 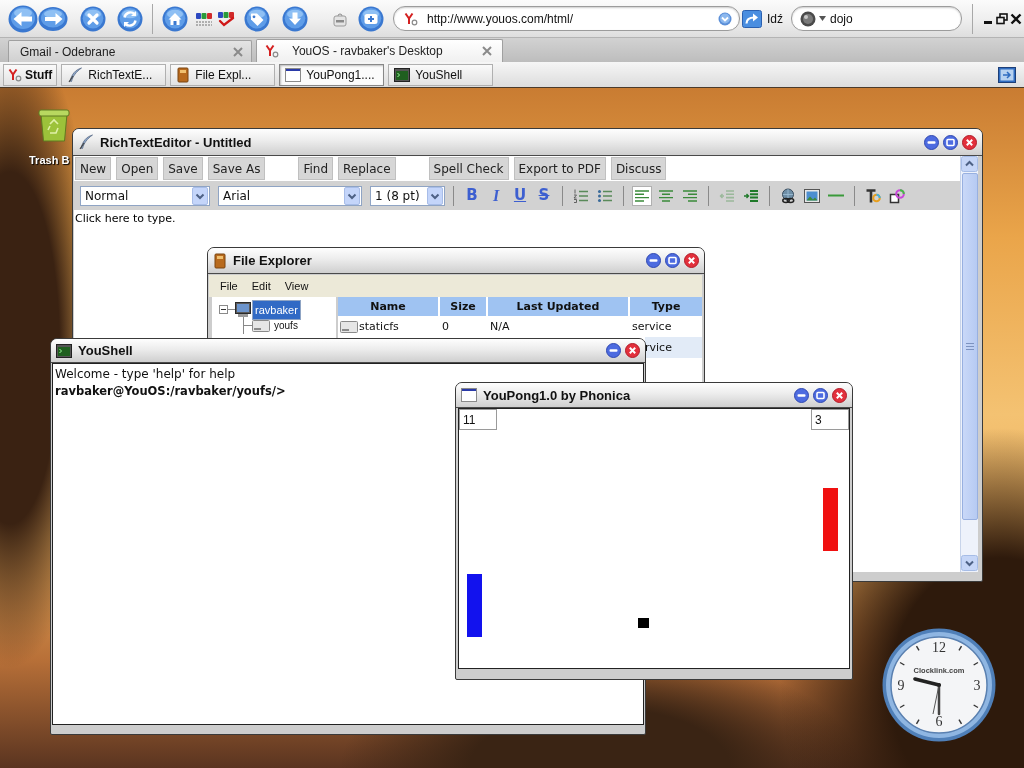 What do you see at coordinates (901, 686) in the screenshot?
I see `clock-numeral: 9` at bounding box center [901, 686].